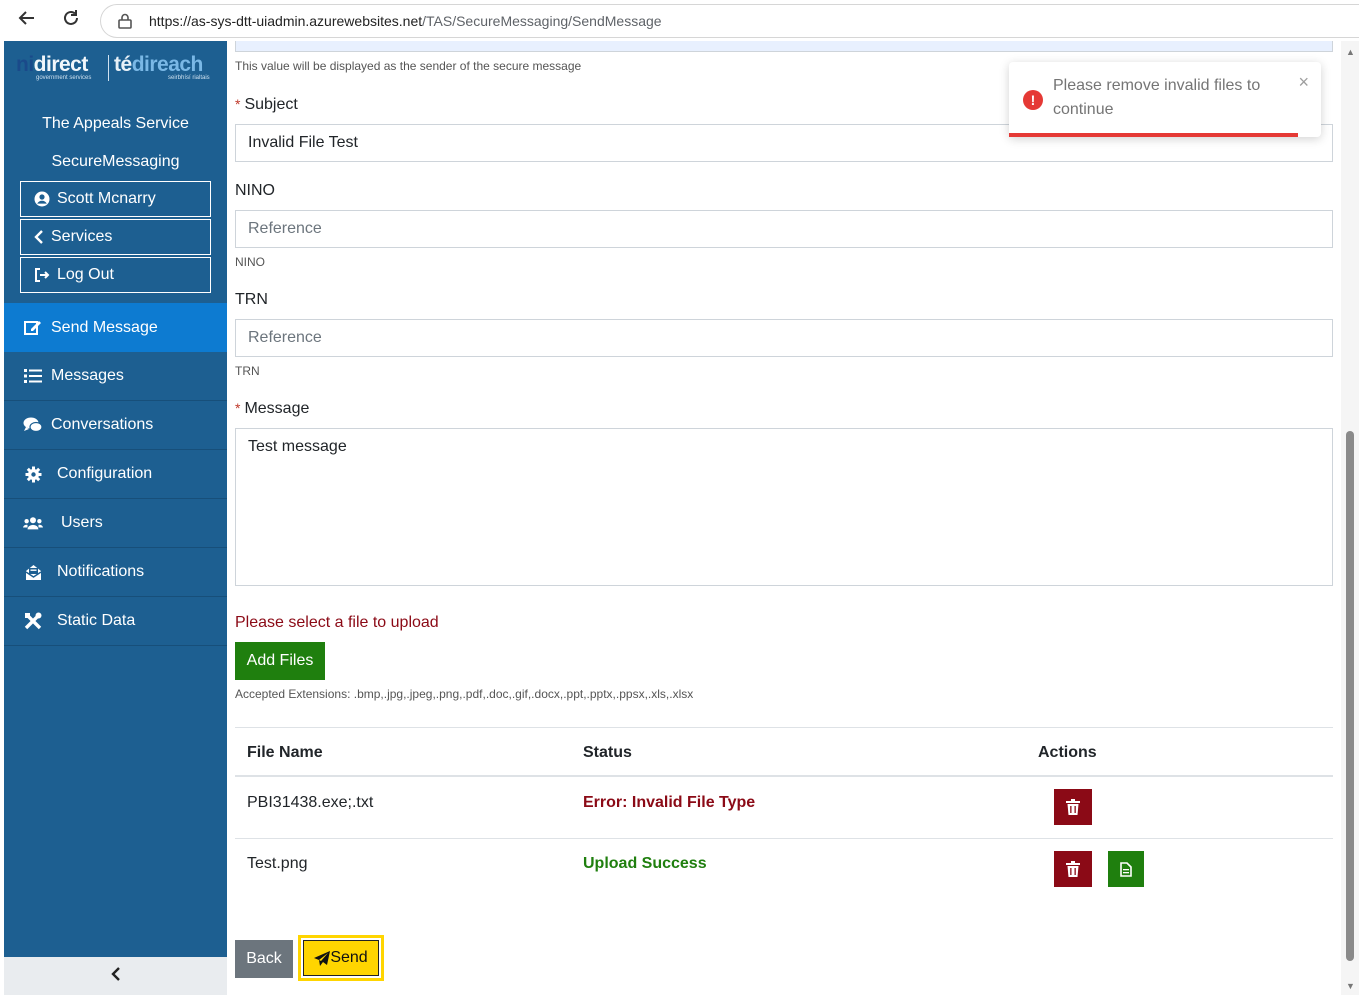 This screenshot has height=995, width=1359. What do you see at coordinates (337, 622) in the screenshot?
I see `file-upload-error: Please select a file to upload` at bounding box center [337, 622].